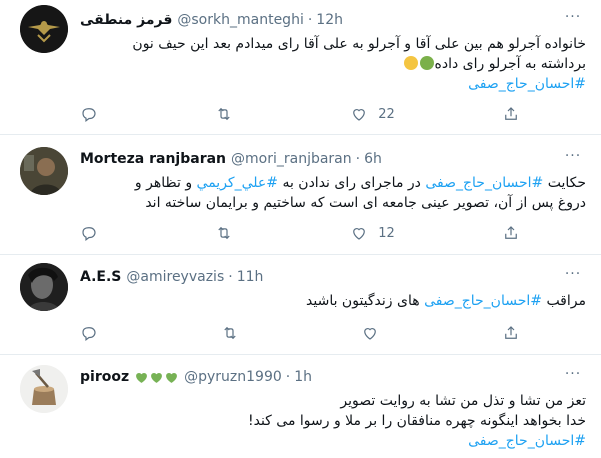 The height and width of the screenshot is (458, 601). Describe the element at coordinates (351, 183) in the screenshot. I see `tweet-text-segment: در ماجرای رای ندادن به` at that location.